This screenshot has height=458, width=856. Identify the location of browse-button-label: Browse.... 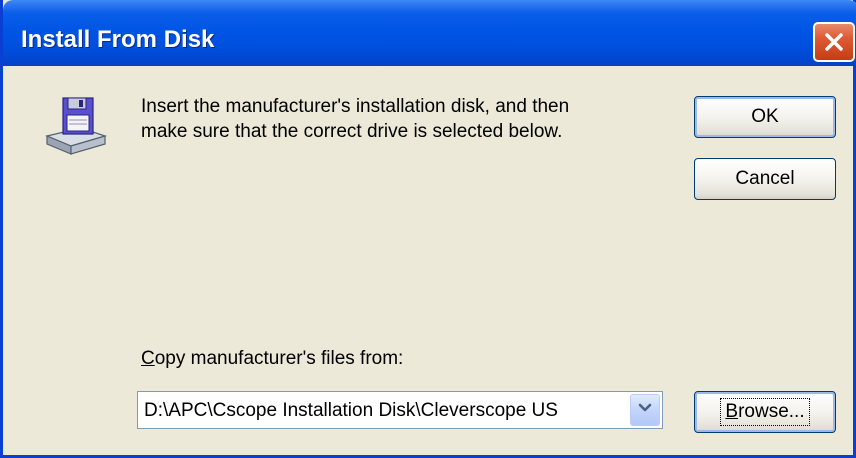
(765, 412).